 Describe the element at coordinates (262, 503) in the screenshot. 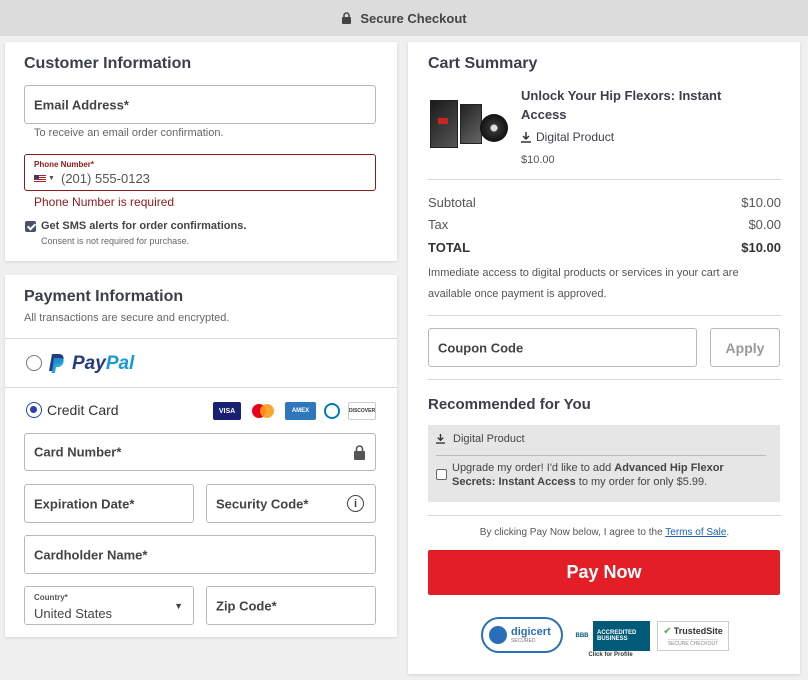

I see `security-code-label: Security Code*` at that location.